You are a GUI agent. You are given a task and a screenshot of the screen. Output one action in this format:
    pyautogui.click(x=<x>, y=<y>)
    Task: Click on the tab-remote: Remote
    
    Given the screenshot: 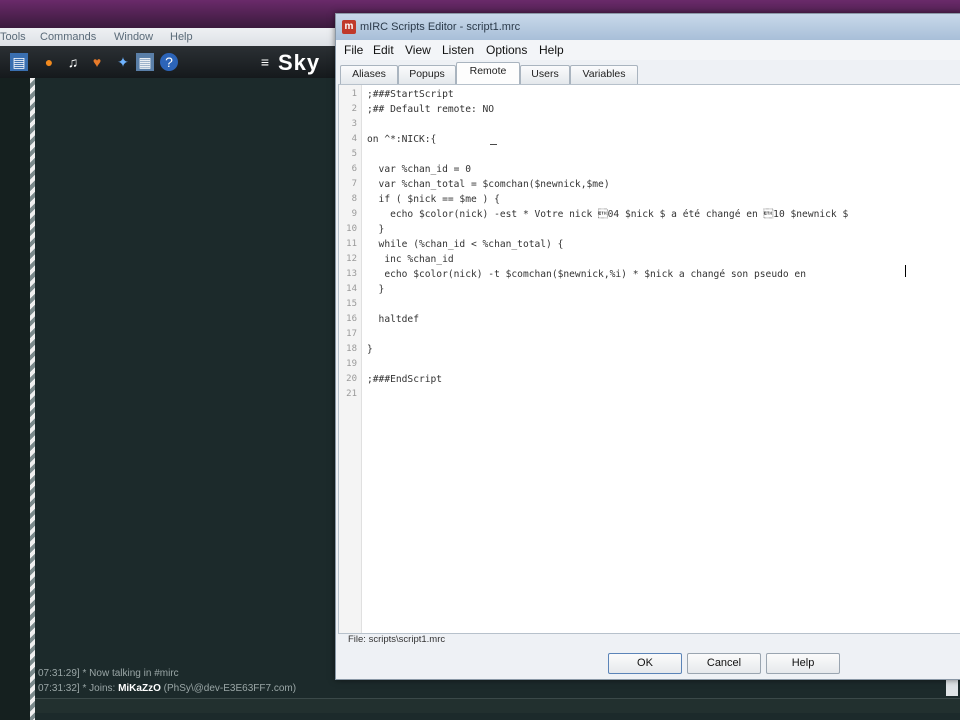 What is the action you would take?
    pyautogui.click(x=488, y=73)
    